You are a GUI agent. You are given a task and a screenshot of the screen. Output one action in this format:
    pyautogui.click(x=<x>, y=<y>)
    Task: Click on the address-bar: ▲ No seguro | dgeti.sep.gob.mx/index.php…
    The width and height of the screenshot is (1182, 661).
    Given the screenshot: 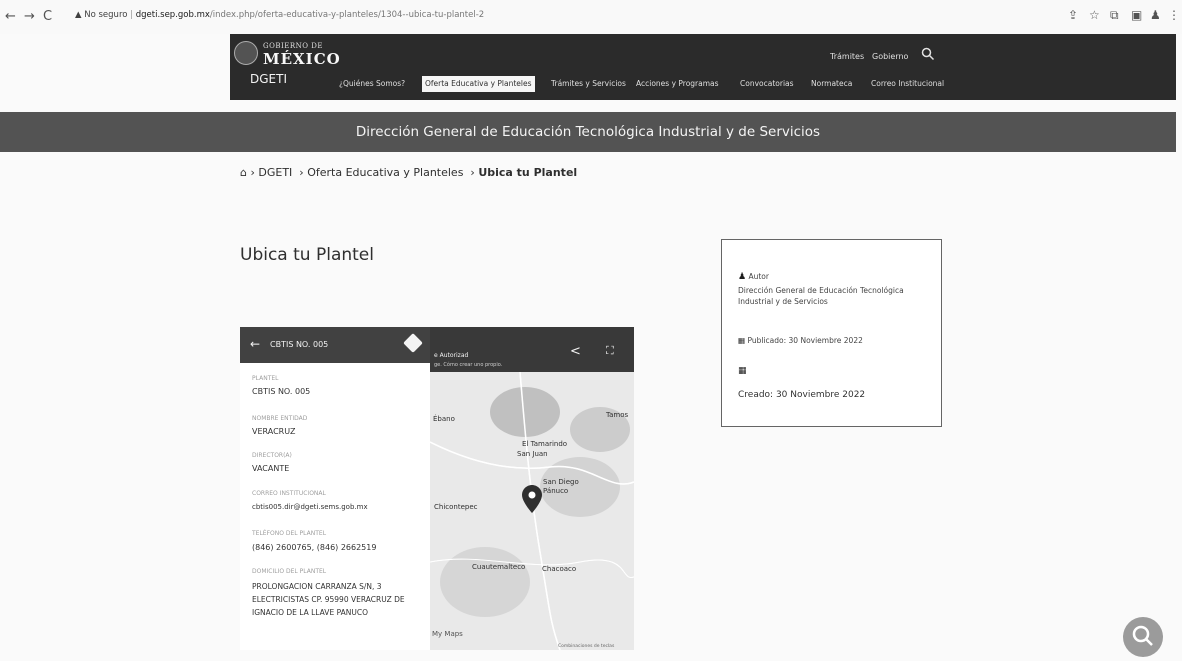 What is the action you would take?
    pyautogui.click(x=279, y=15)
    